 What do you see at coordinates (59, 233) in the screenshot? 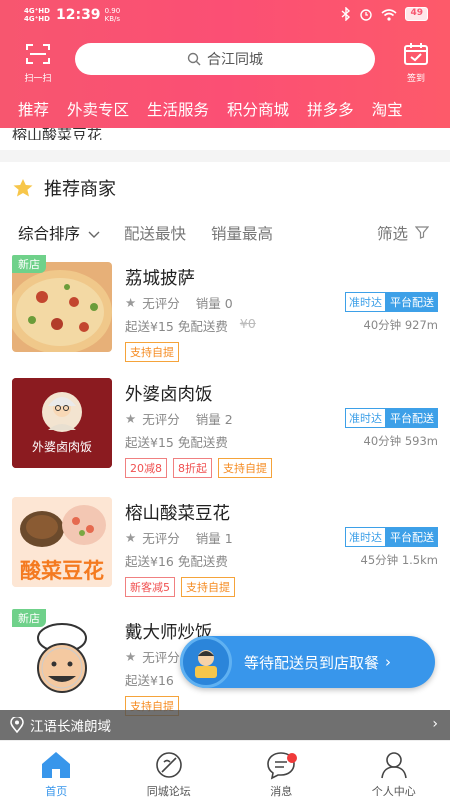
I see `sort-default: 综合排序` at bounding box center [59, 233].